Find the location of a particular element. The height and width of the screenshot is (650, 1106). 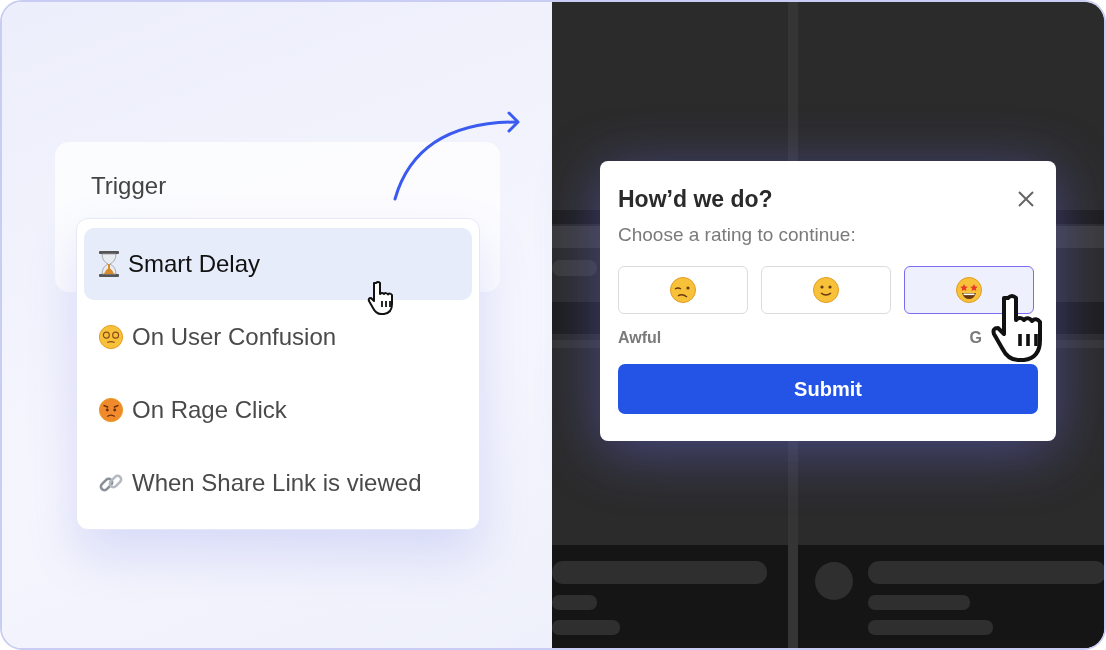

rating-option is located at coordinates (969, 290).